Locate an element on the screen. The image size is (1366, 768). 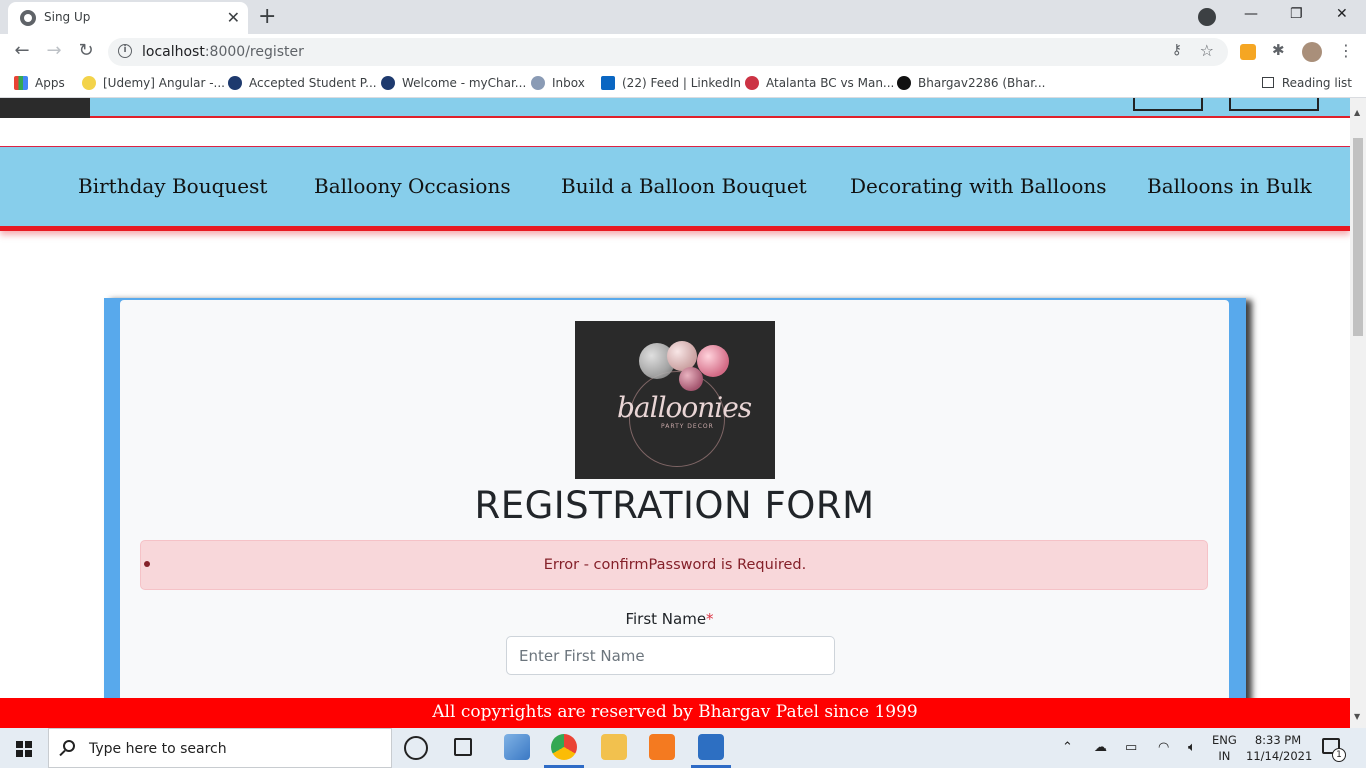
bookmark-inbox: Inbox is located at coordinates (558, 83).